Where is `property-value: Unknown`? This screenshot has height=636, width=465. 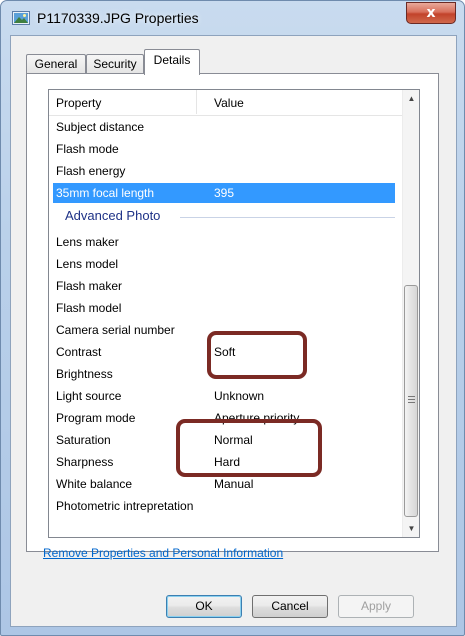 property-value: Unknown is located at coordinates (239, 396).